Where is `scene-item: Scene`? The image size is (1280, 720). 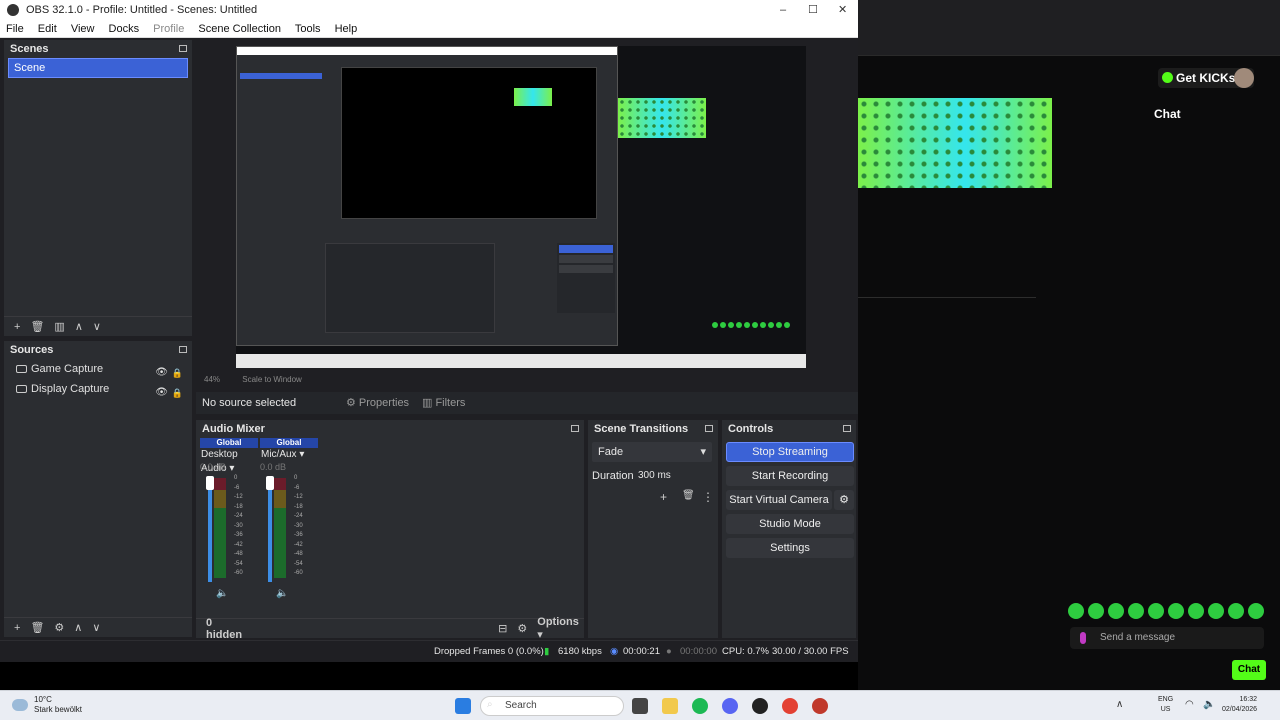 scene-item: Scene is located at coordinates (98, 68).